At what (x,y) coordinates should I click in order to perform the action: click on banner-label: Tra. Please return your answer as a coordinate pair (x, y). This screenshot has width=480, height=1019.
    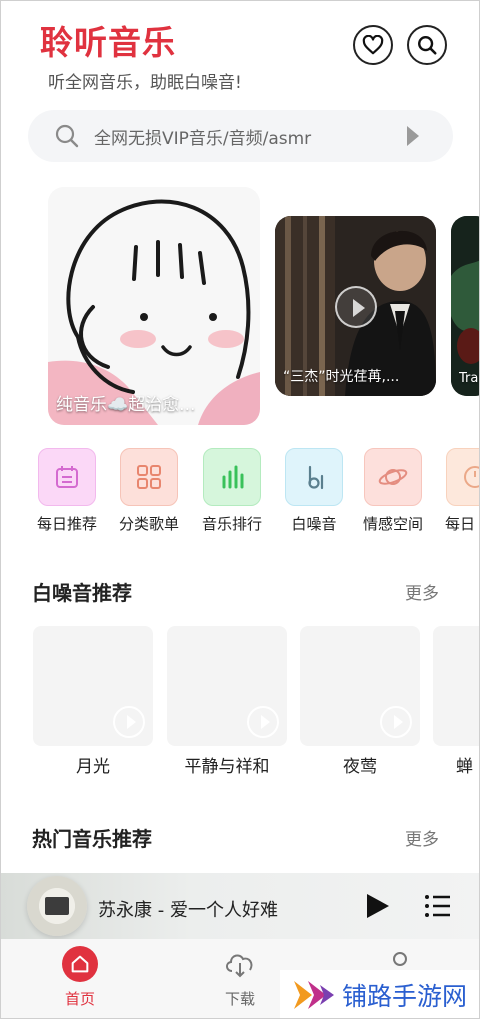
    Looking at the image, I should click on (469, 378).